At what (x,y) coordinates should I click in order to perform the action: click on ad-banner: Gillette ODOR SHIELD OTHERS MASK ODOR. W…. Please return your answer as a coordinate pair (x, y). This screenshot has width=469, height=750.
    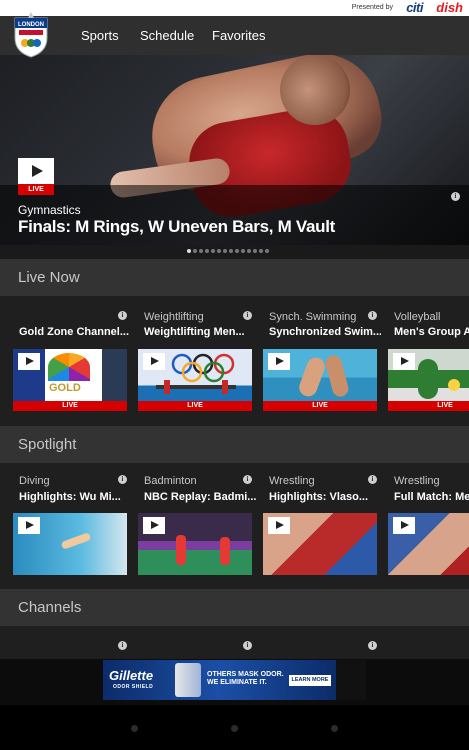
    Looking at the image, I should click on (219, 680).